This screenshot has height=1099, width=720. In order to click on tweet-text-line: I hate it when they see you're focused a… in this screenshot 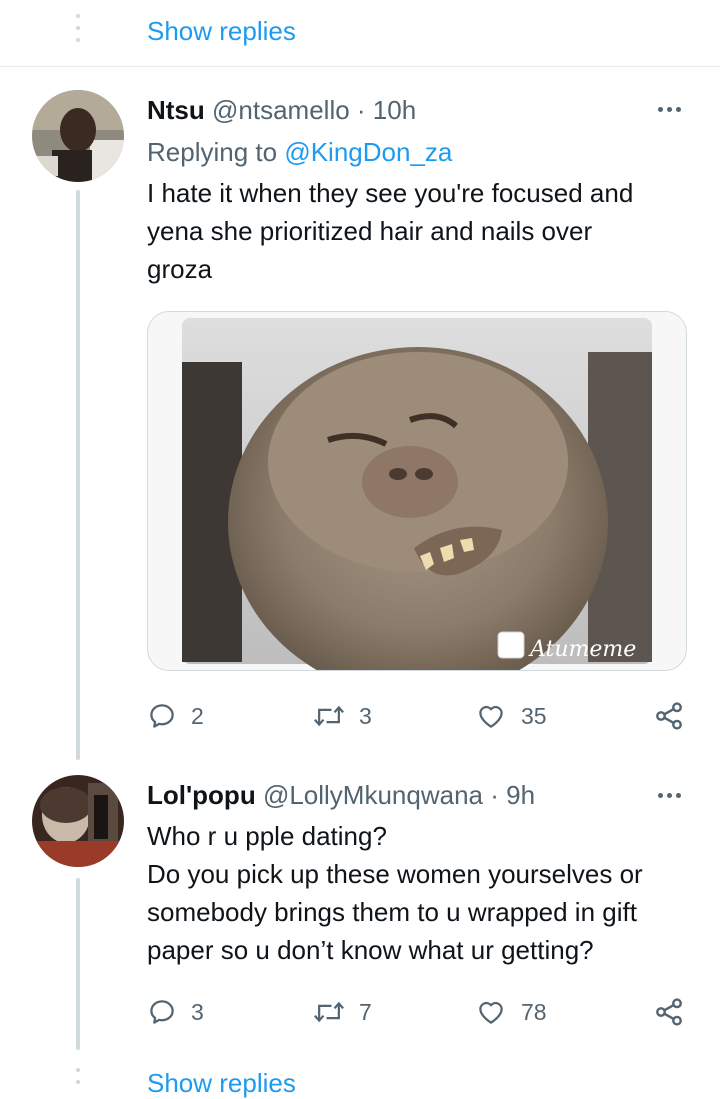, I will do `click(390, 193)`.